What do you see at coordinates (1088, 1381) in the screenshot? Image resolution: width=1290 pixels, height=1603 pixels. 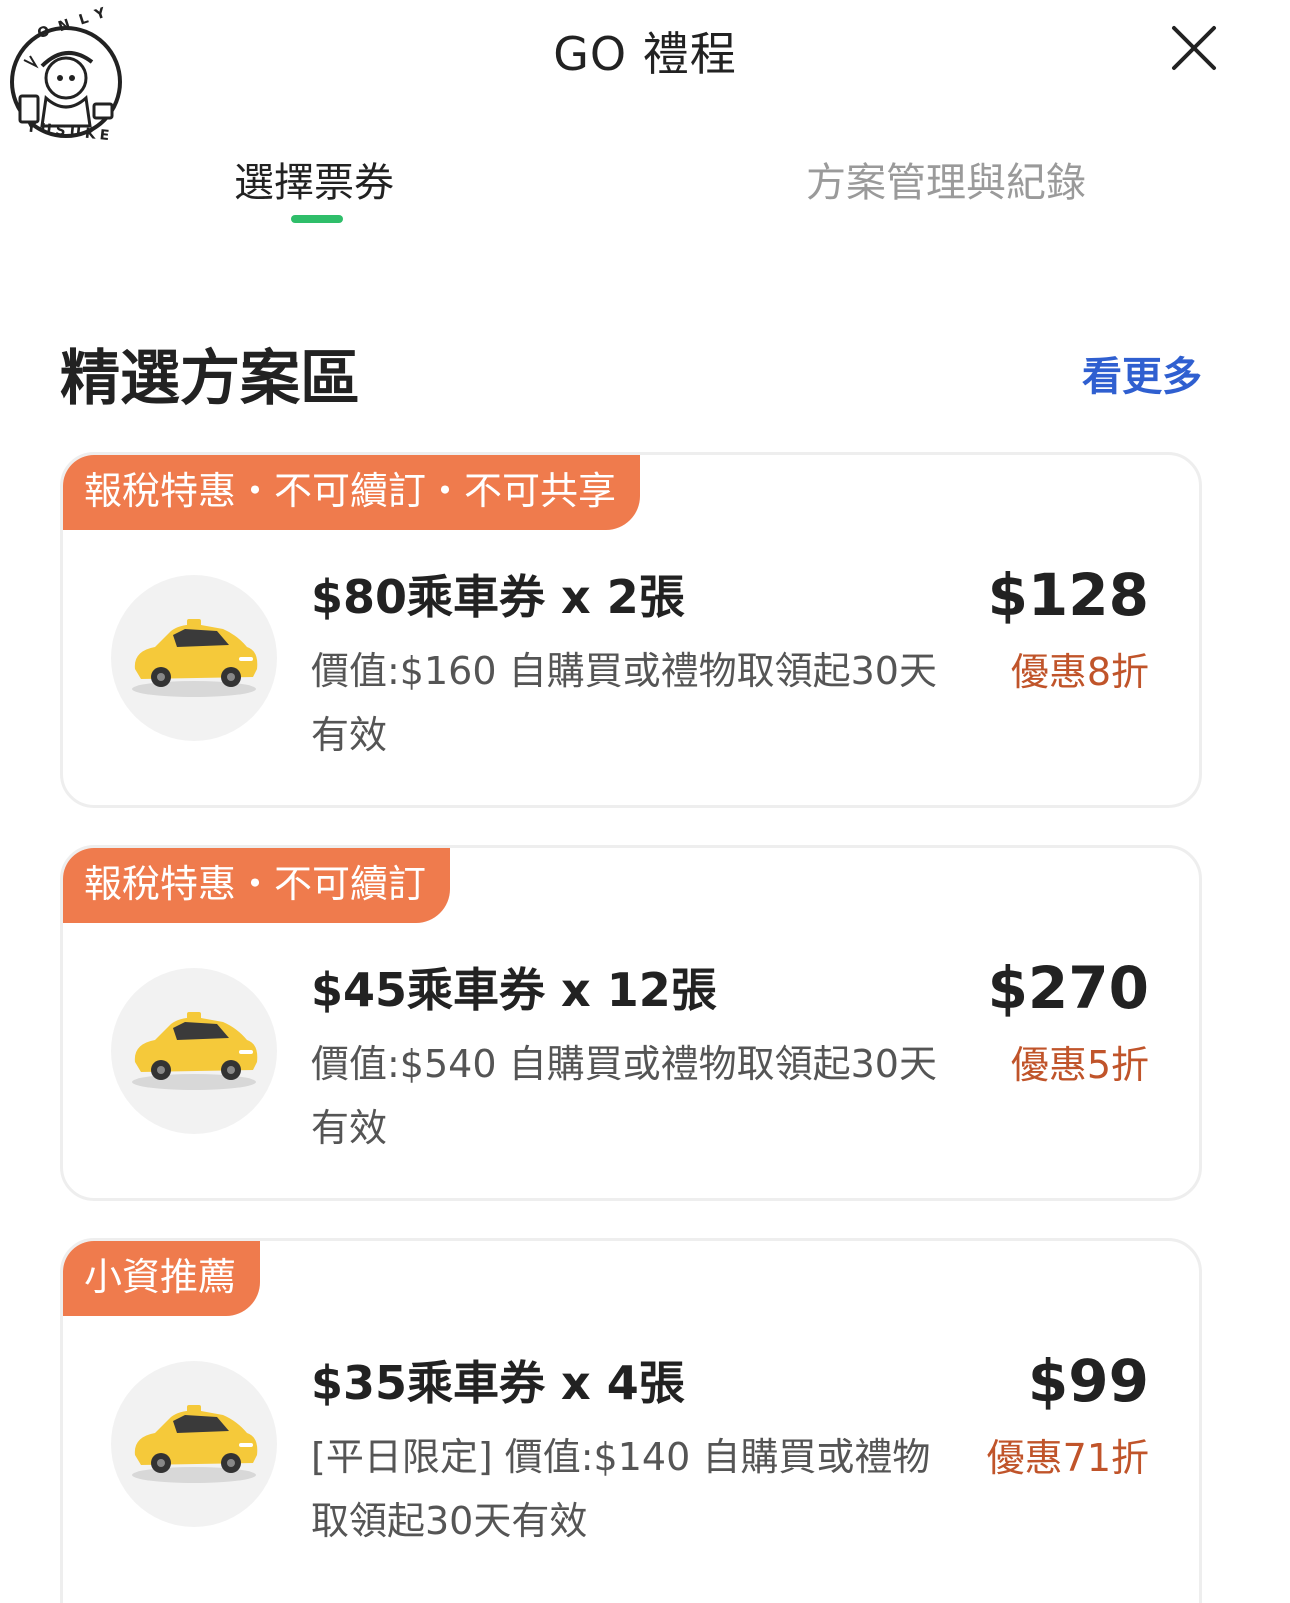 I see `plan-price: $99` at bounding box center [1088, 1381].